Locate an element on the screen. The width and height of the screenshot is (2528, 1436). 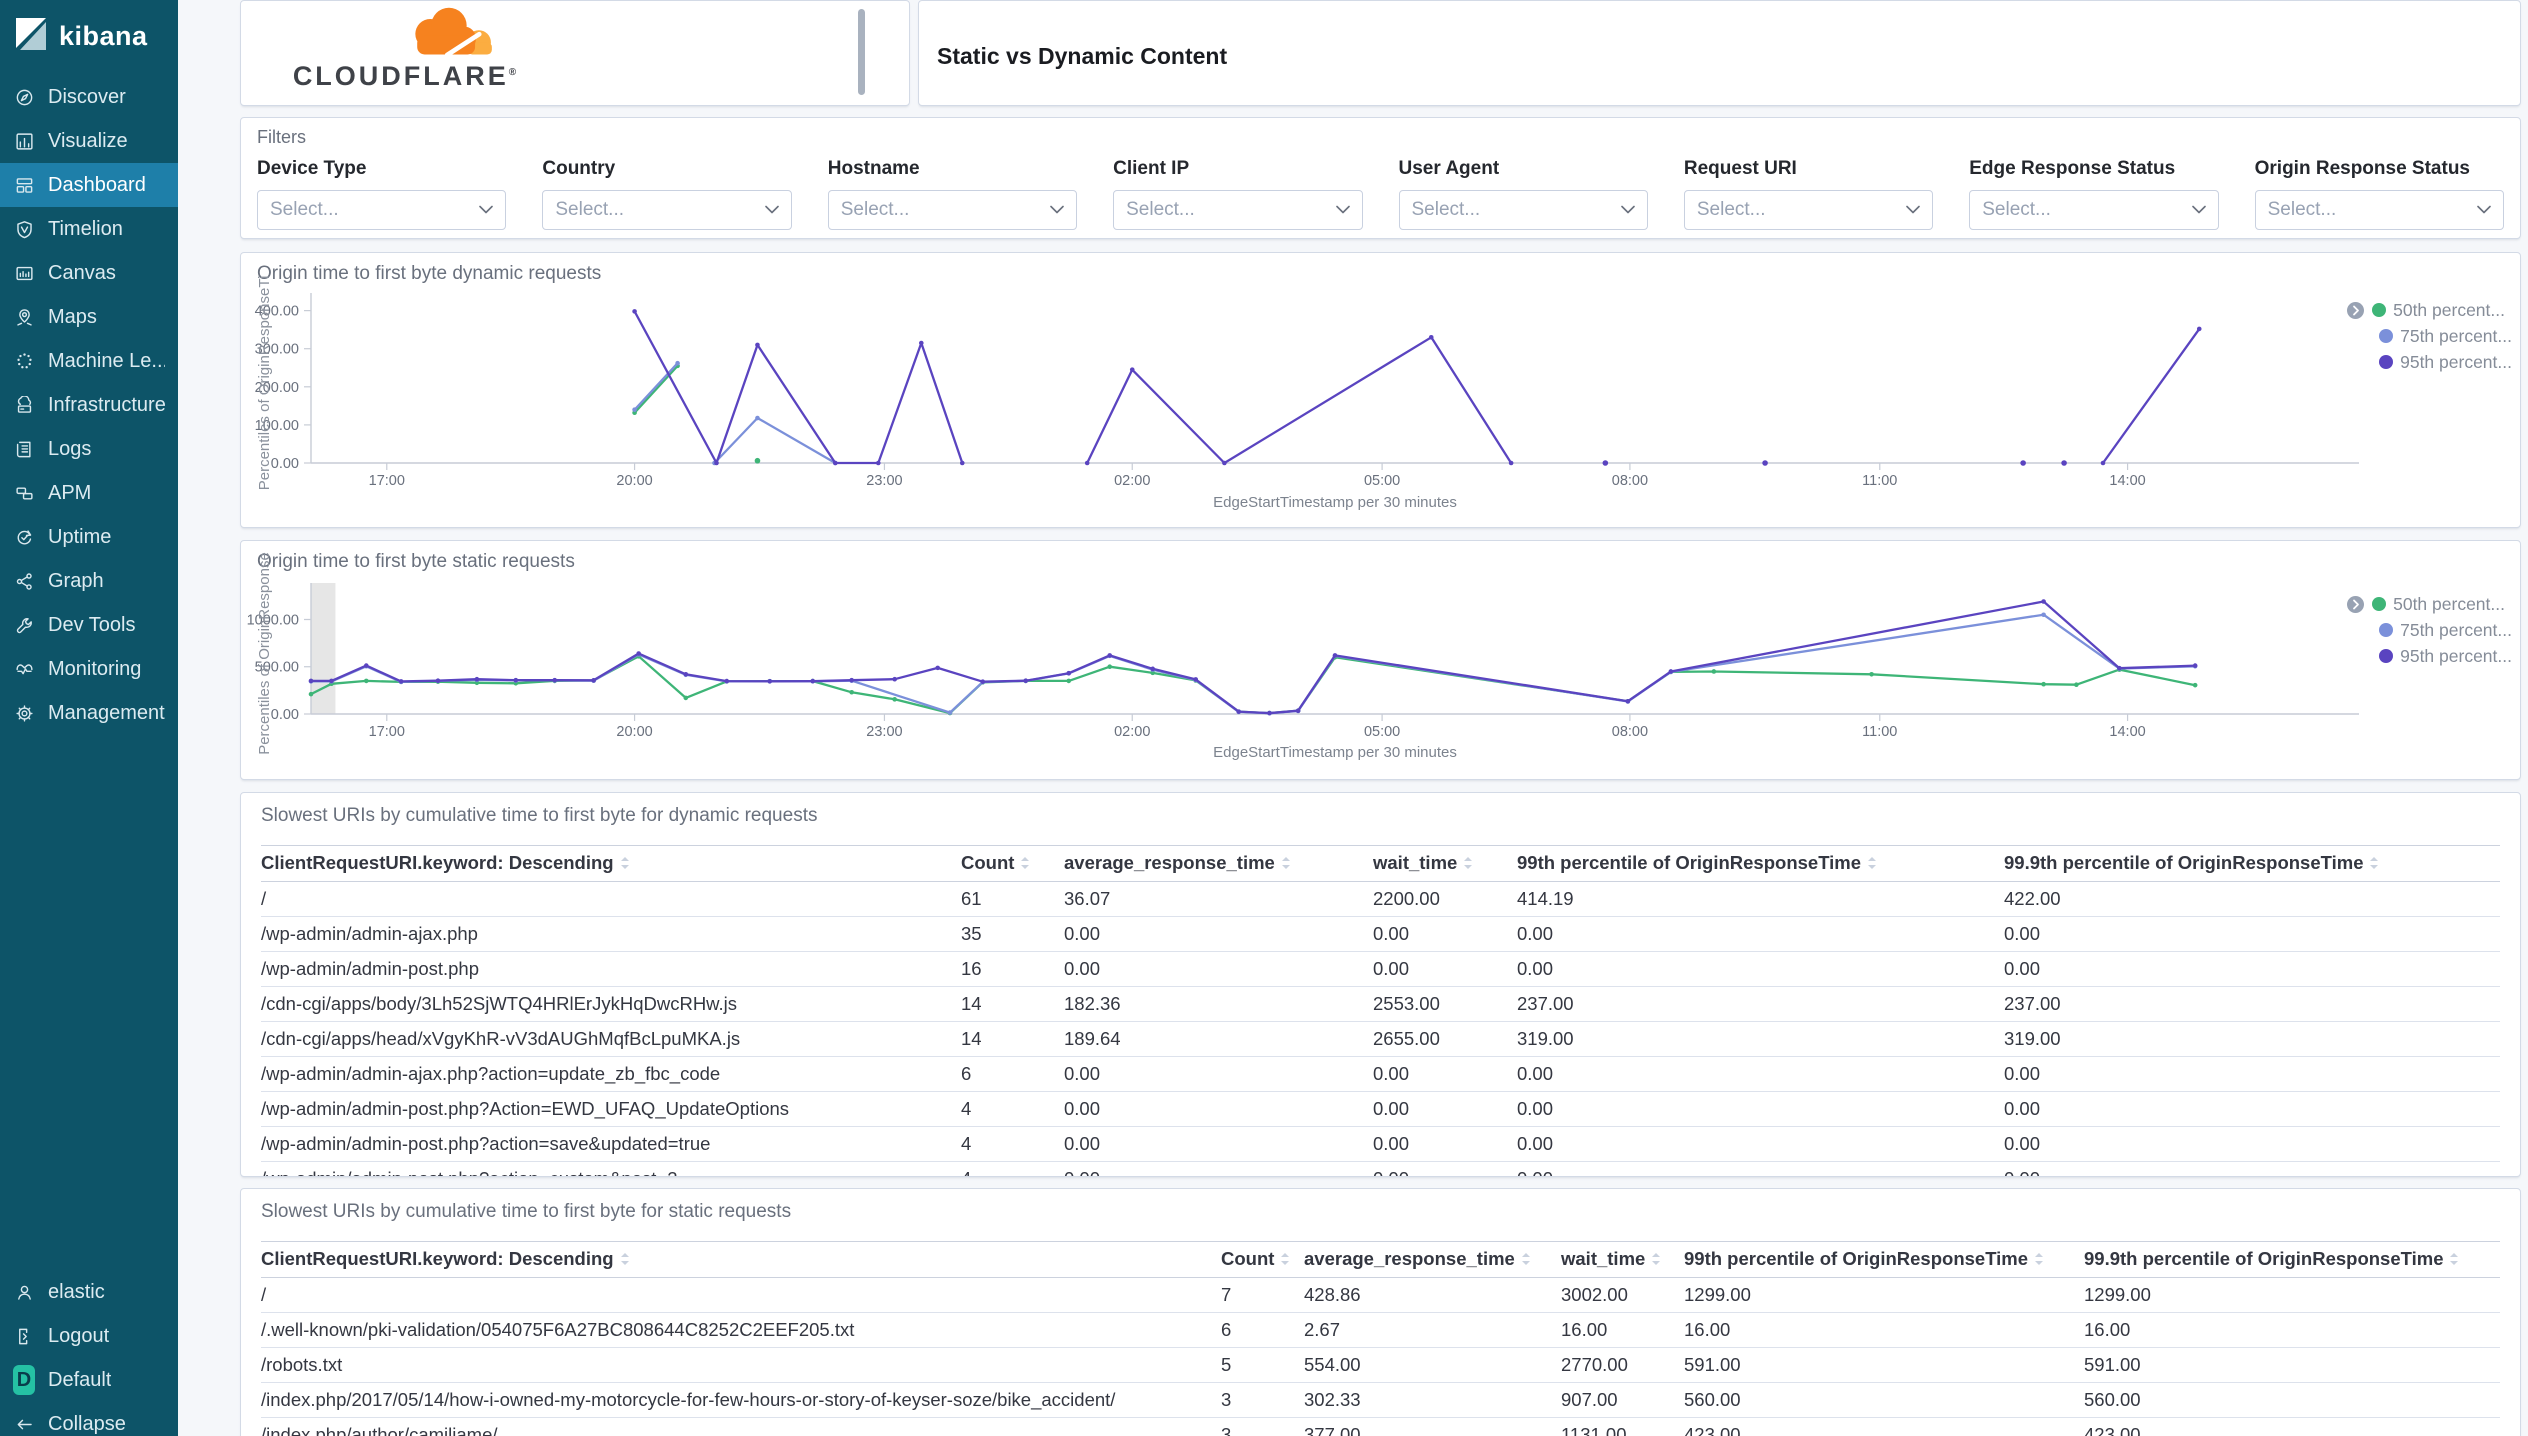
sidebar-item-canvas: Canvas is located at coordinates (89, 273).